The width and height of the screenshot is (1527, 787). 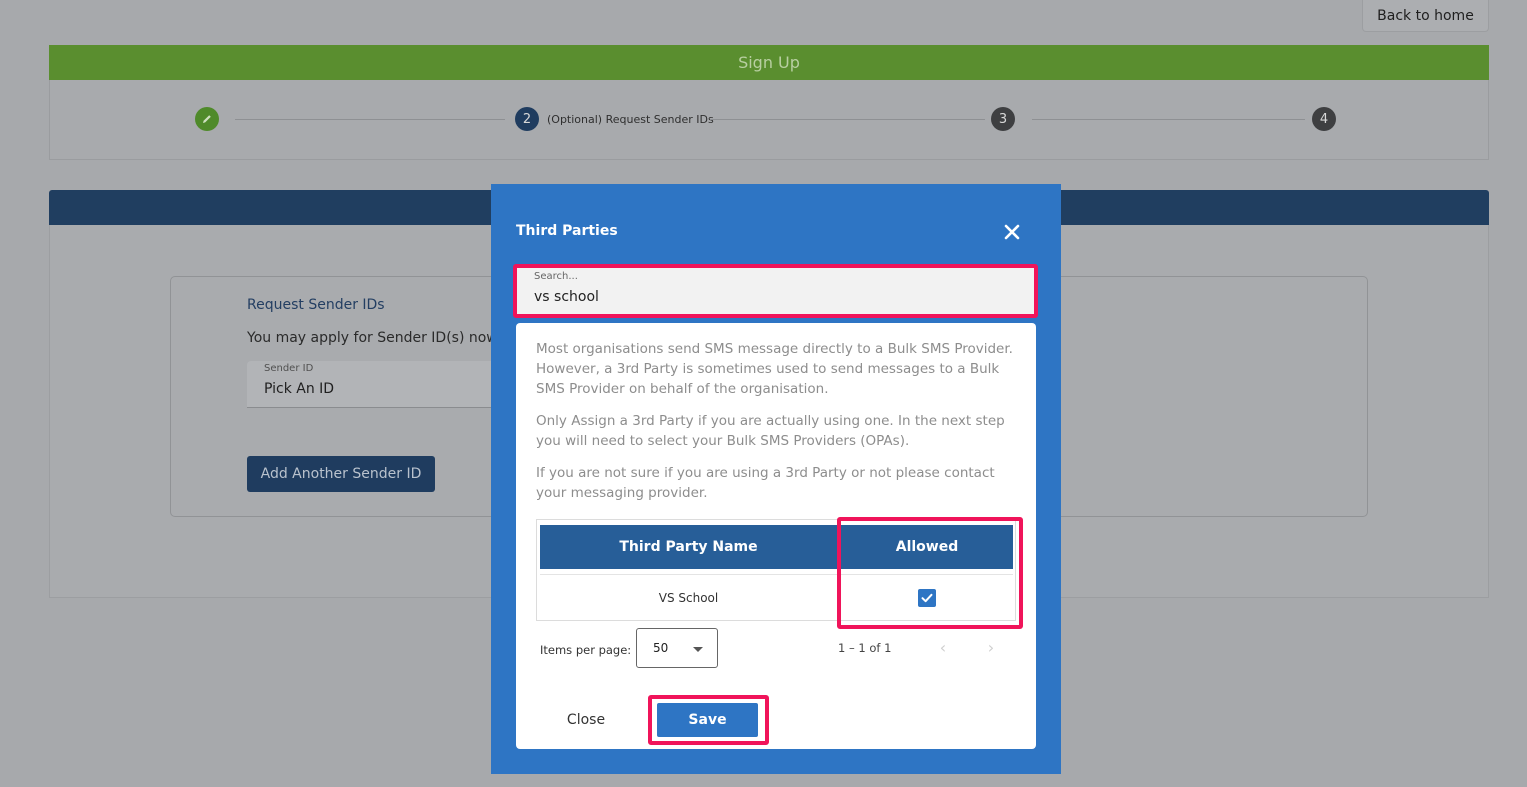 I want to click on previous-page-icon: ‹, so click(x=943, y=647).